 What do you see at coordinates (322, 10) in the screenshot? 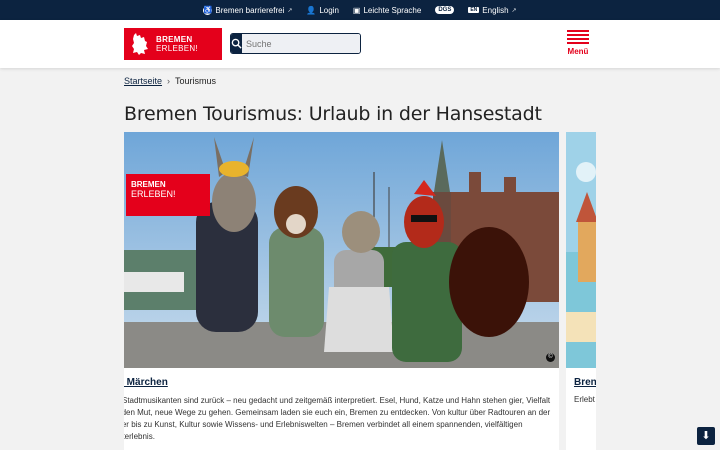
I see `login-link: 👤 Login` at bounding box center [322, 10].